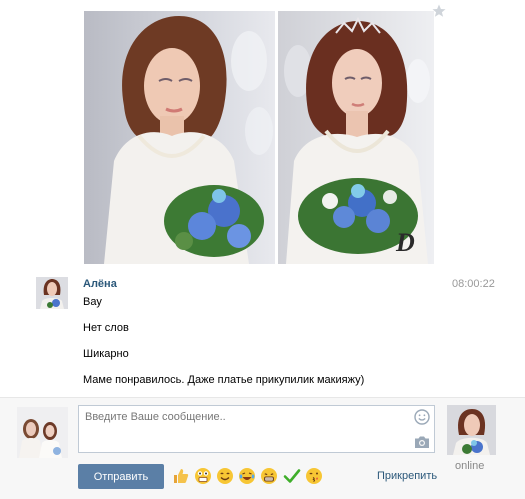  What do you see at coordinates (247, 476) in the screenshot?
I see `laugh-tears-emoji-icon` at bounding box center [247, 476].